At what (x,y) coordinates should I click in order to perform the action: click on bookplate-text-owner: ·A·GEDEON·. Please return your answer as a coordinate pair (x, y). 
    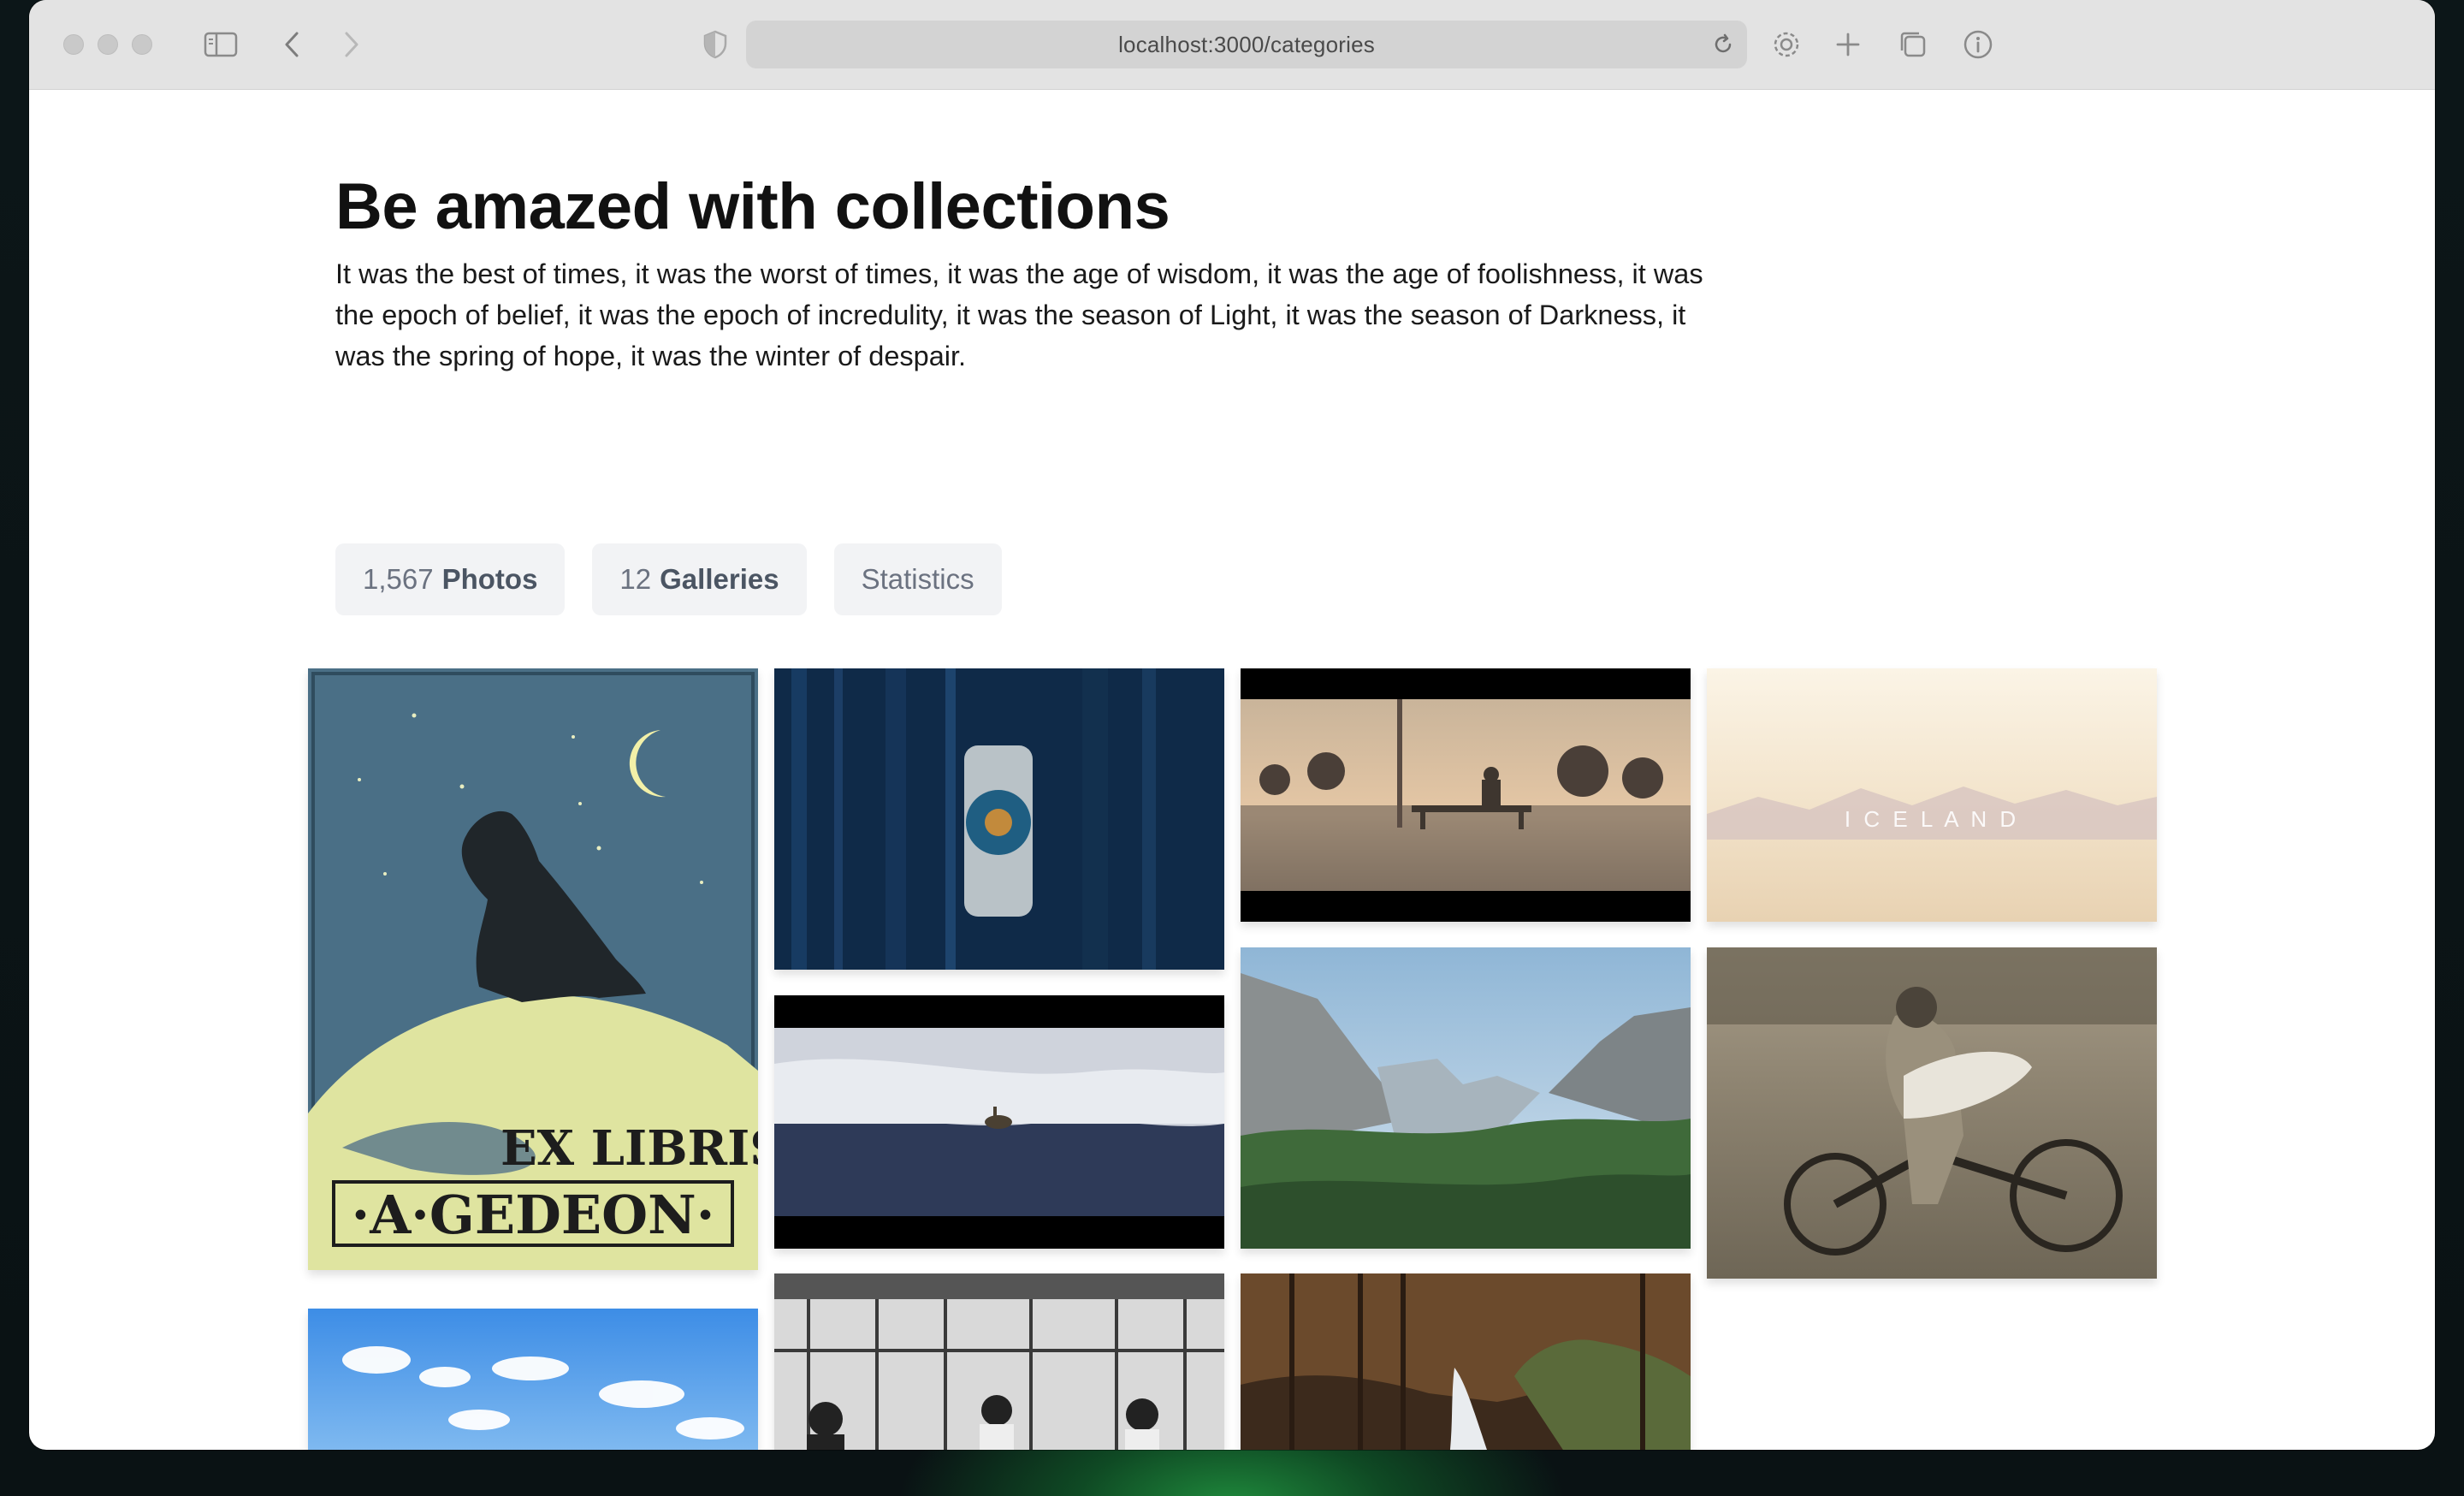
    Looking at the image, I should click on (533, 1215).